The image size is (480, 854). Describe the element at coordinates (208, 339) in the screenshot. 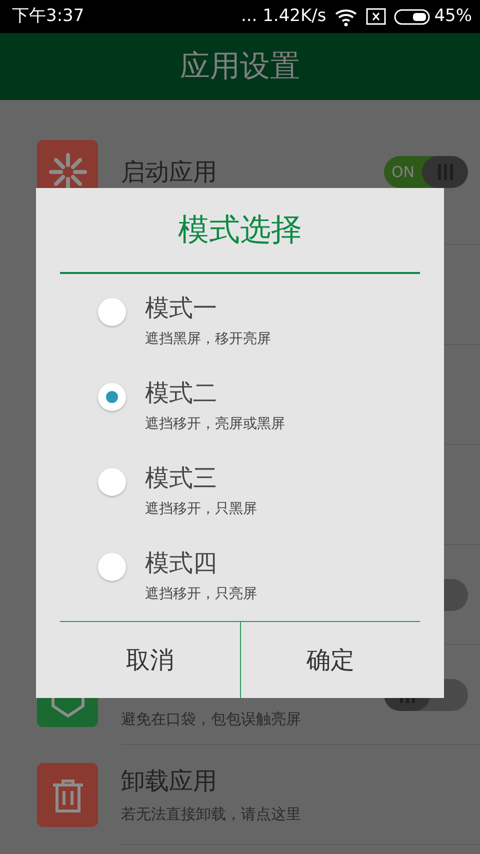

I see `option-description: 遮挡黑屏，移开亮屏` at that location.